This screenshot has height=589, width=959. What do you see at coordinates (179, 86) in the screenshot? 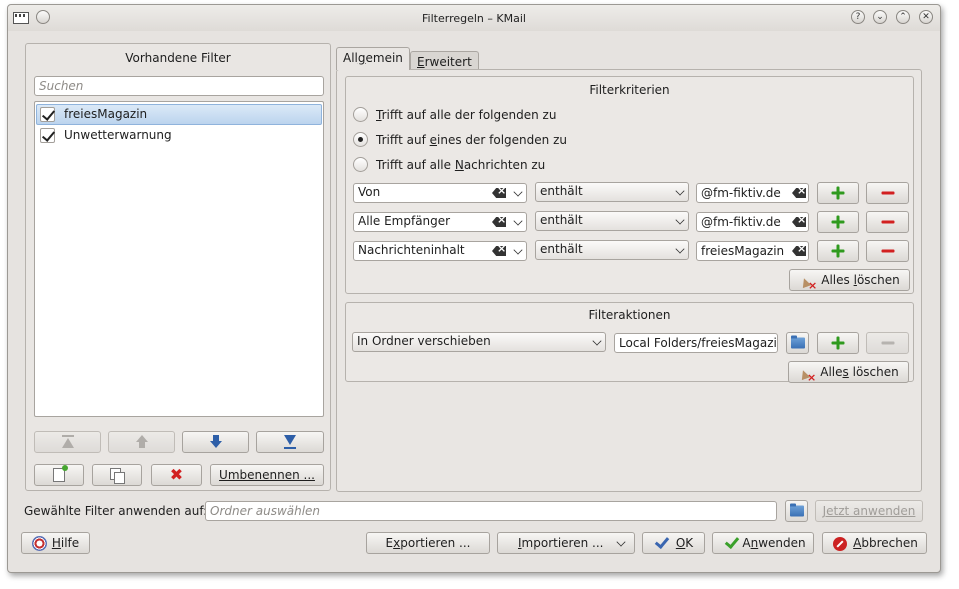
I see `filter-search-input: Suchen` at bounding box center [179, 86].